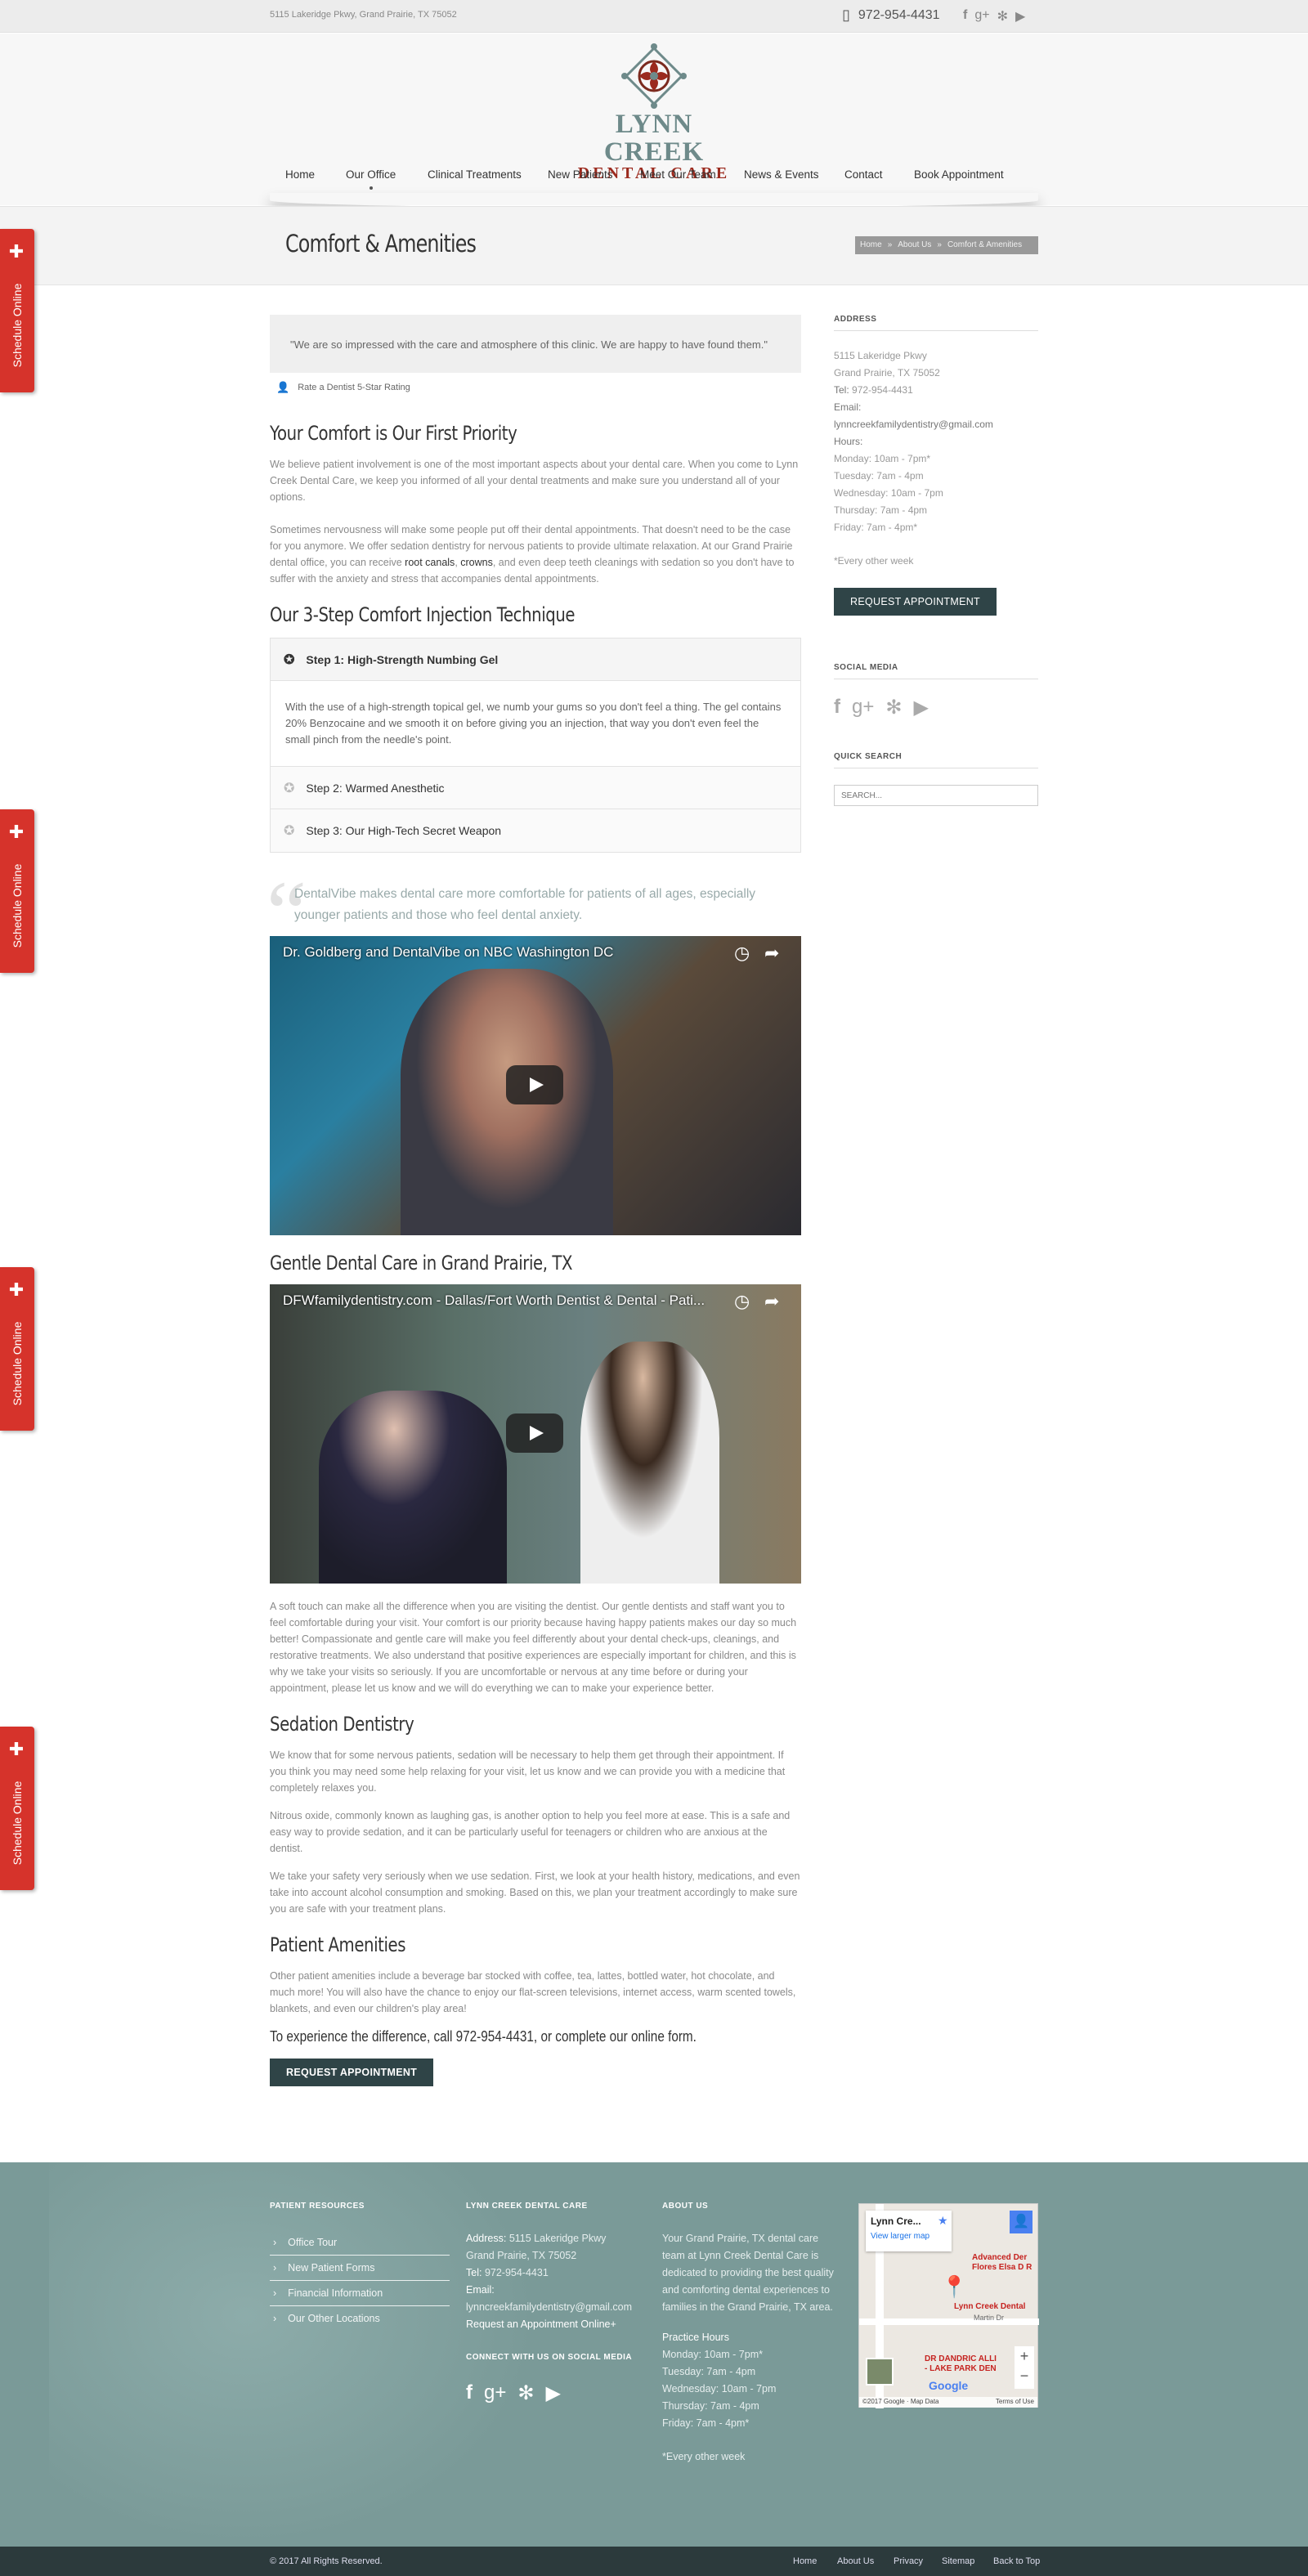 Image resolution: width=1308 pixels, height=2576 pixels. What do you see at coordinates (360, 2243) in the screenshot?
I see `footer-link: › Office Tour` at bounding box center [360, 2243].